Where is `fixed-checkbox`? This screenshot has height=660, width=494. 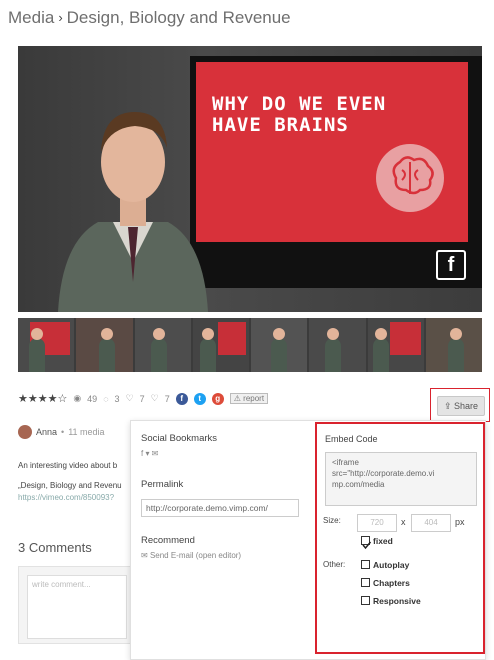
fixed-checkbox is located at coordinates (366, 543).